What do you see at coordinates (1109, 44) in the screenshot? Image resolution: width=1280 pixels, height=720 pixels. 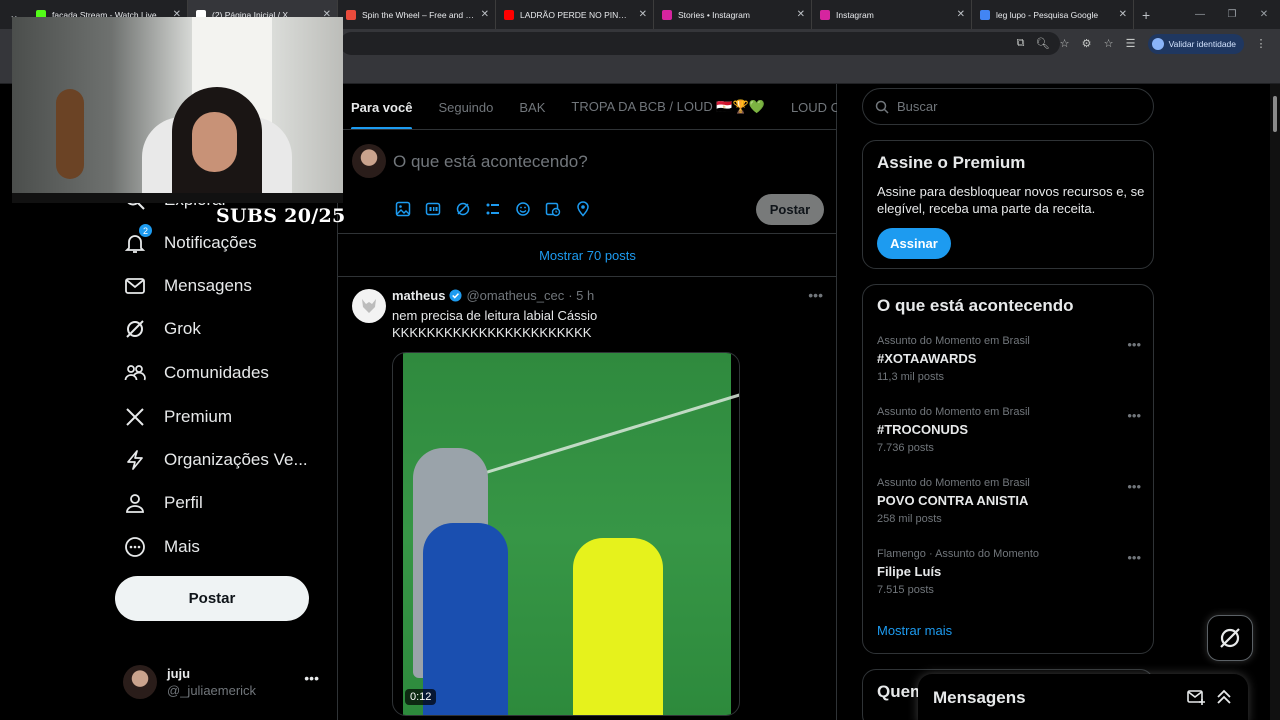 I see `bookmarks-icon: ☆` at bounding box center [1109, 44].